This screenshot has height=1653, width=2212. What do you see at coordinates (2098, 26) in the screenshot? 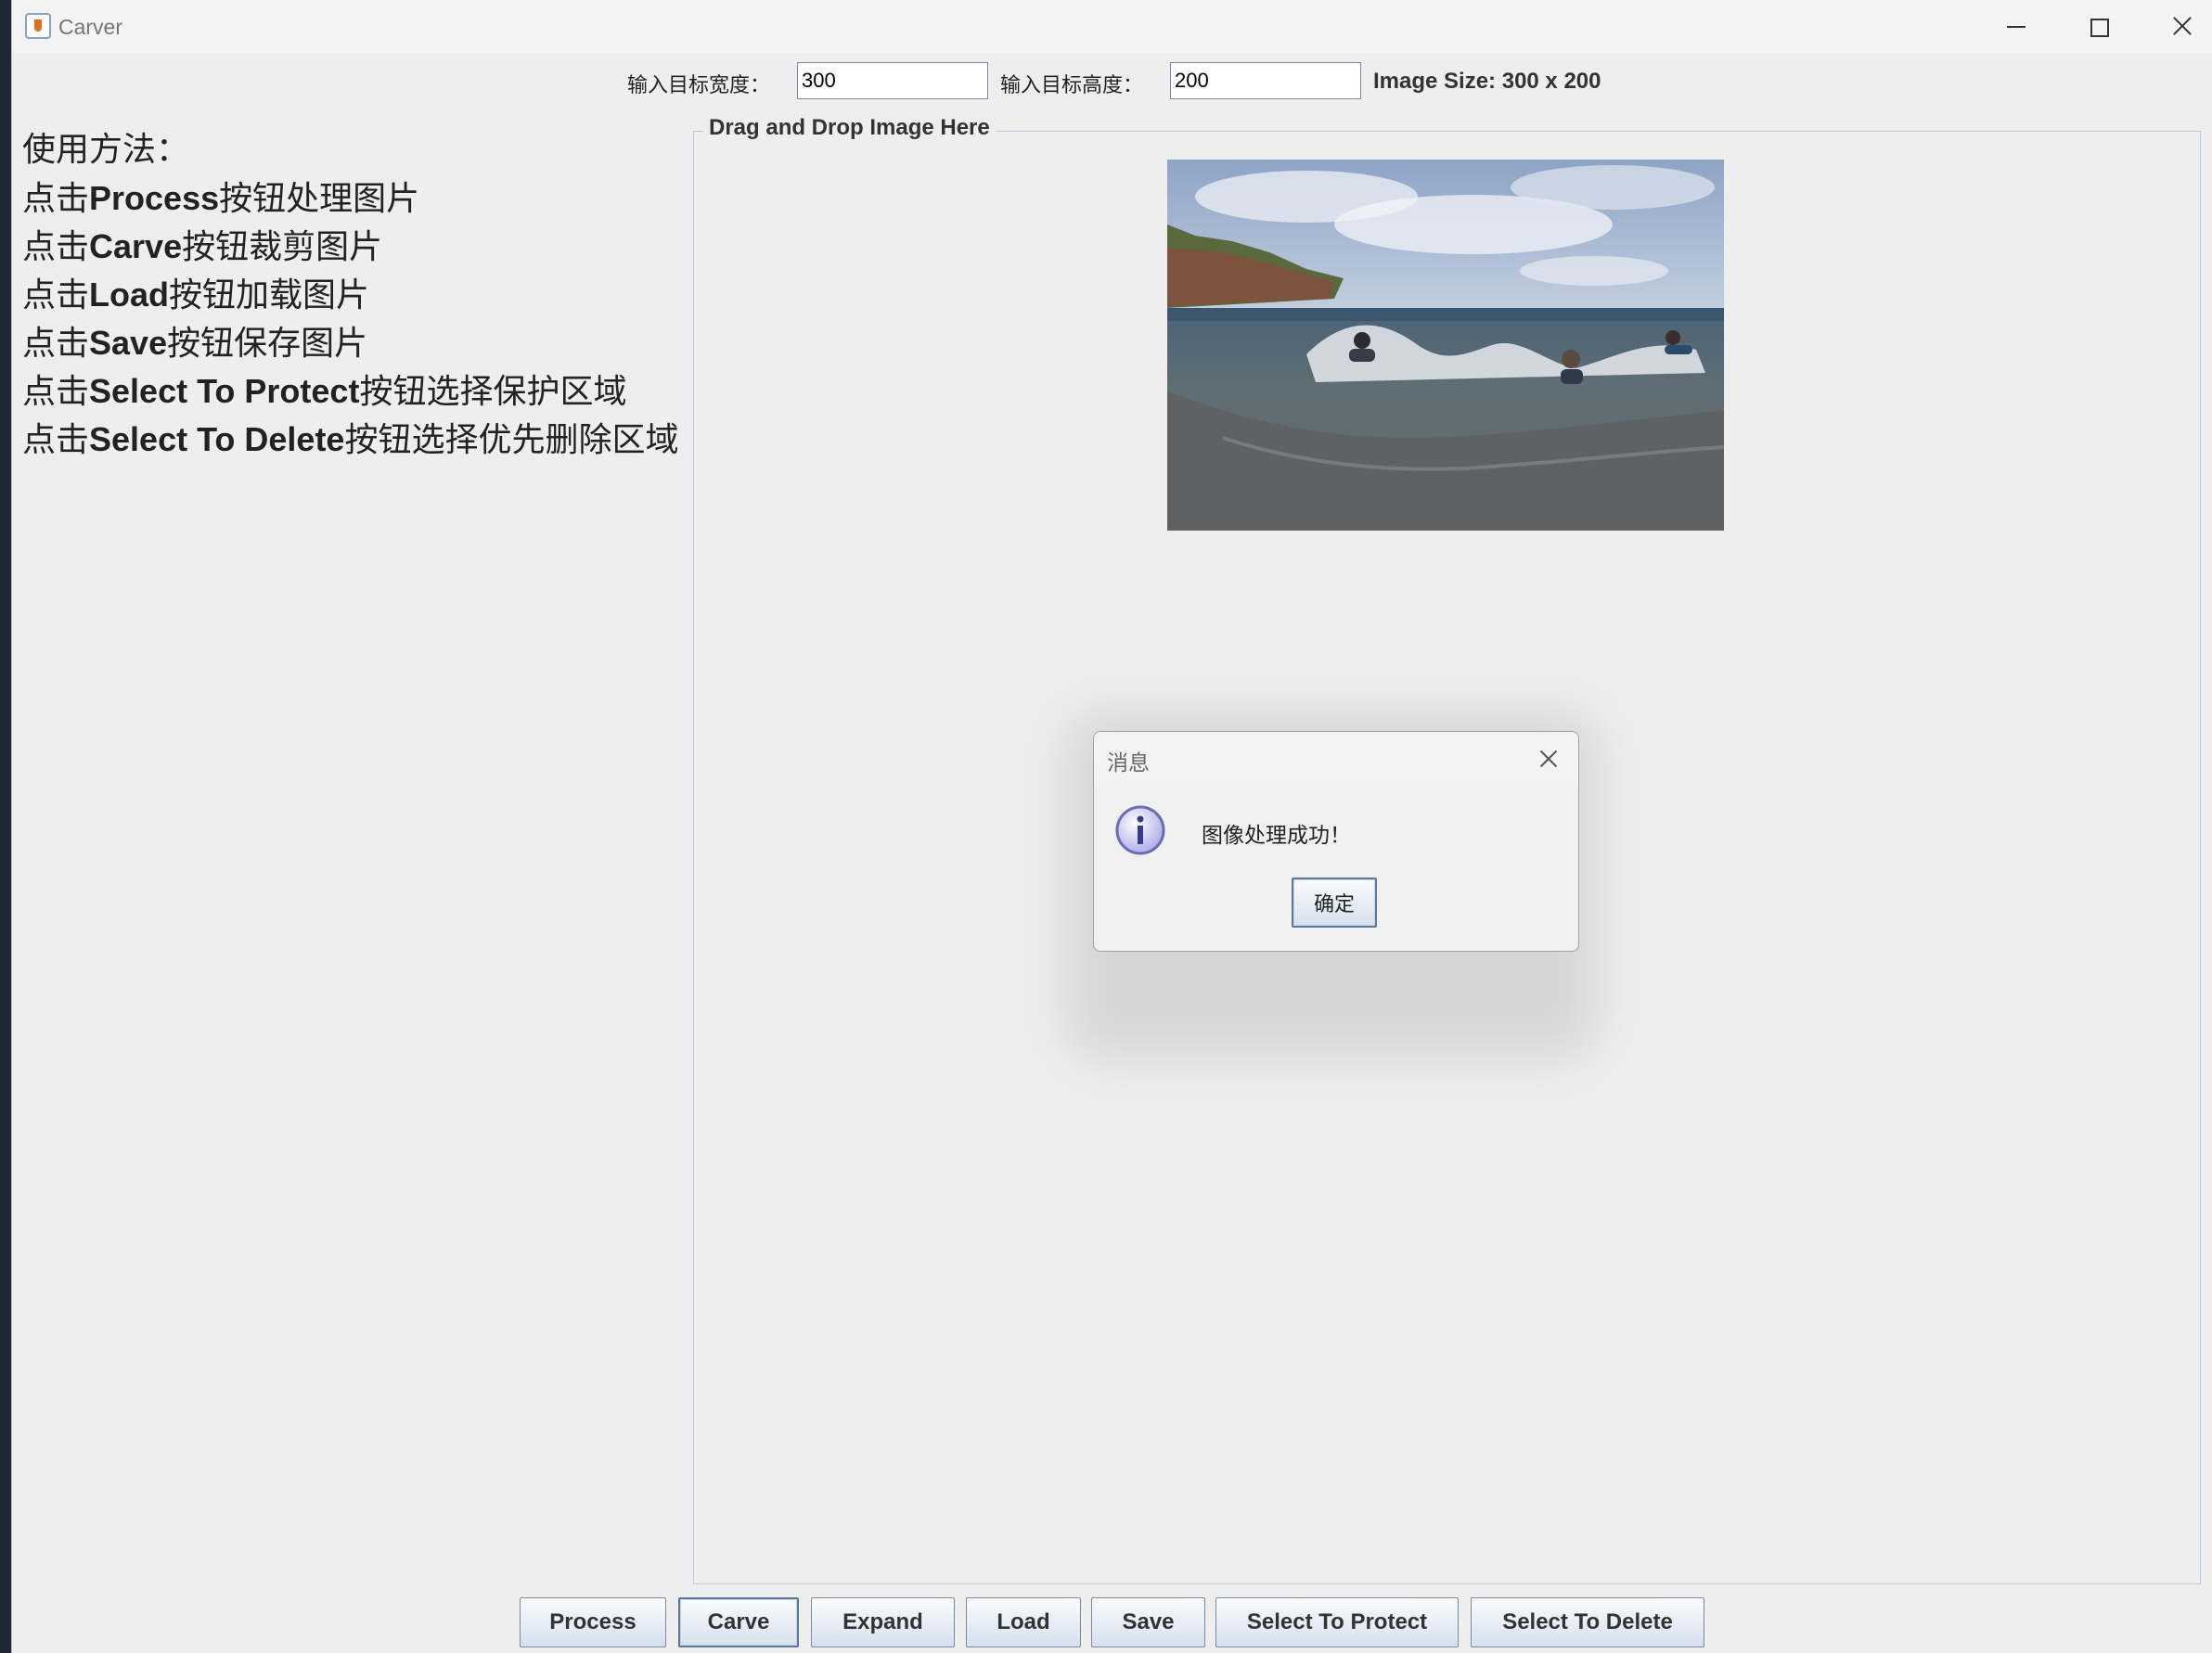
I see `maximize-icon` at bounding box center [2098, 26].